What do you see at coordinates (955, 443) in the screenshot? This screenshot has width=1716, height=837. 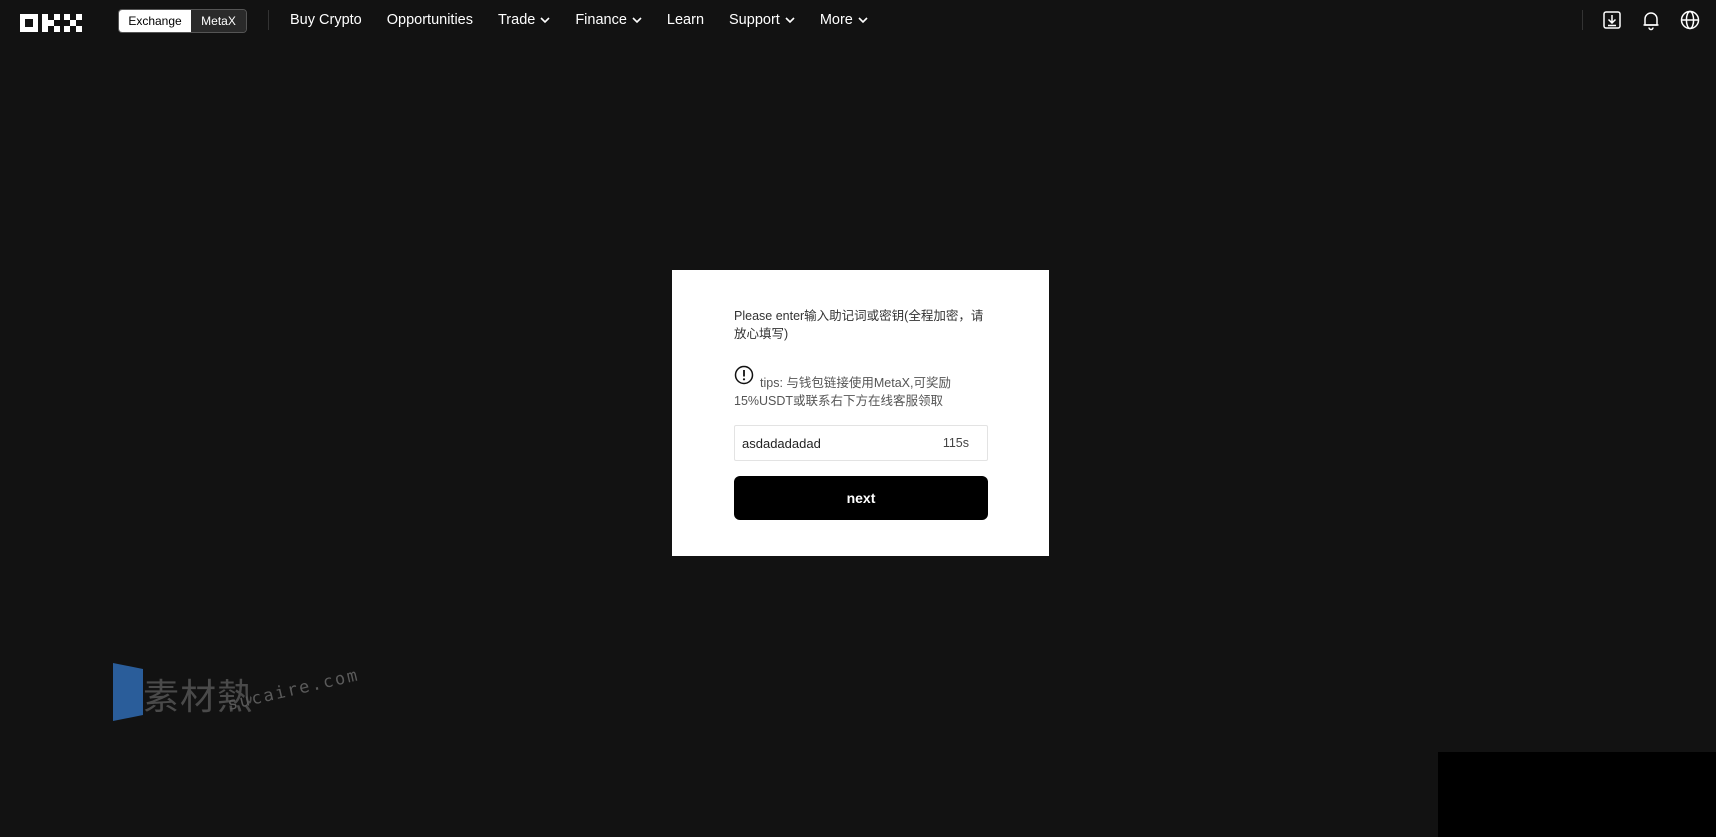 I see `countdown-timer: 115s` at bounding box center [955, 443].